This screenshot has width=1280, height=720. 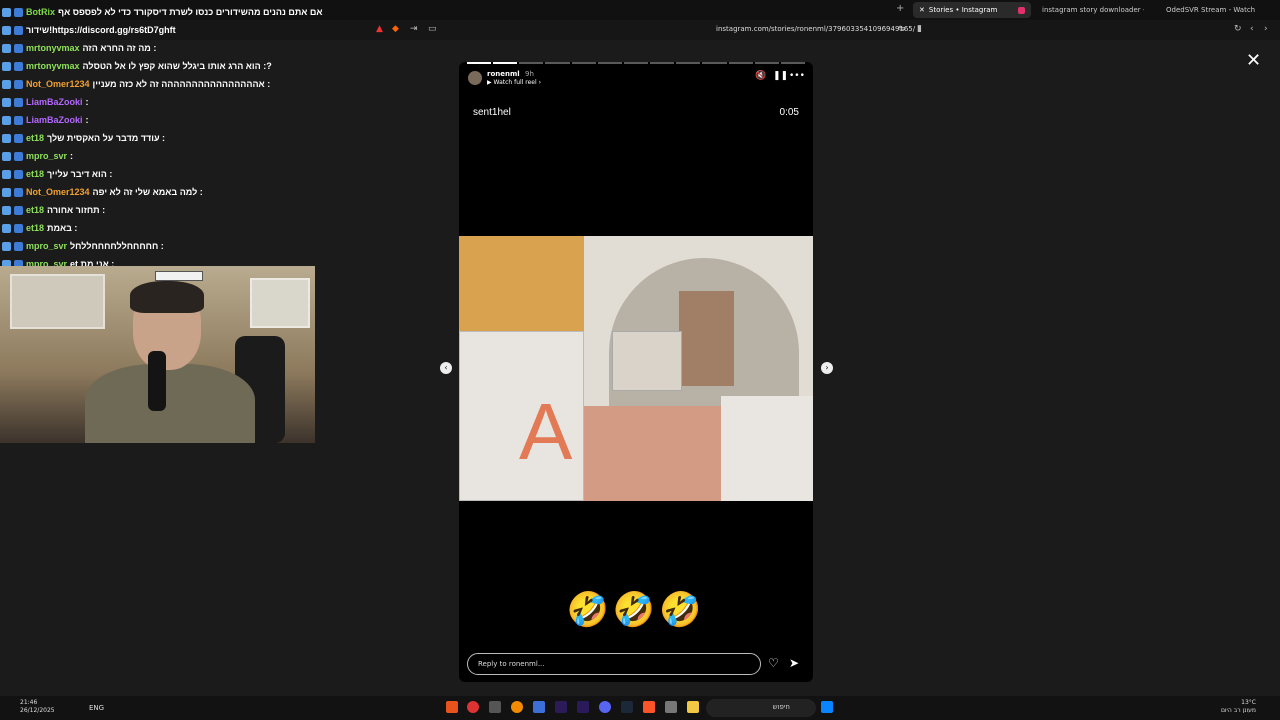 I want to click on chat-message: et18 באמת :, so click(x=39, y=228).